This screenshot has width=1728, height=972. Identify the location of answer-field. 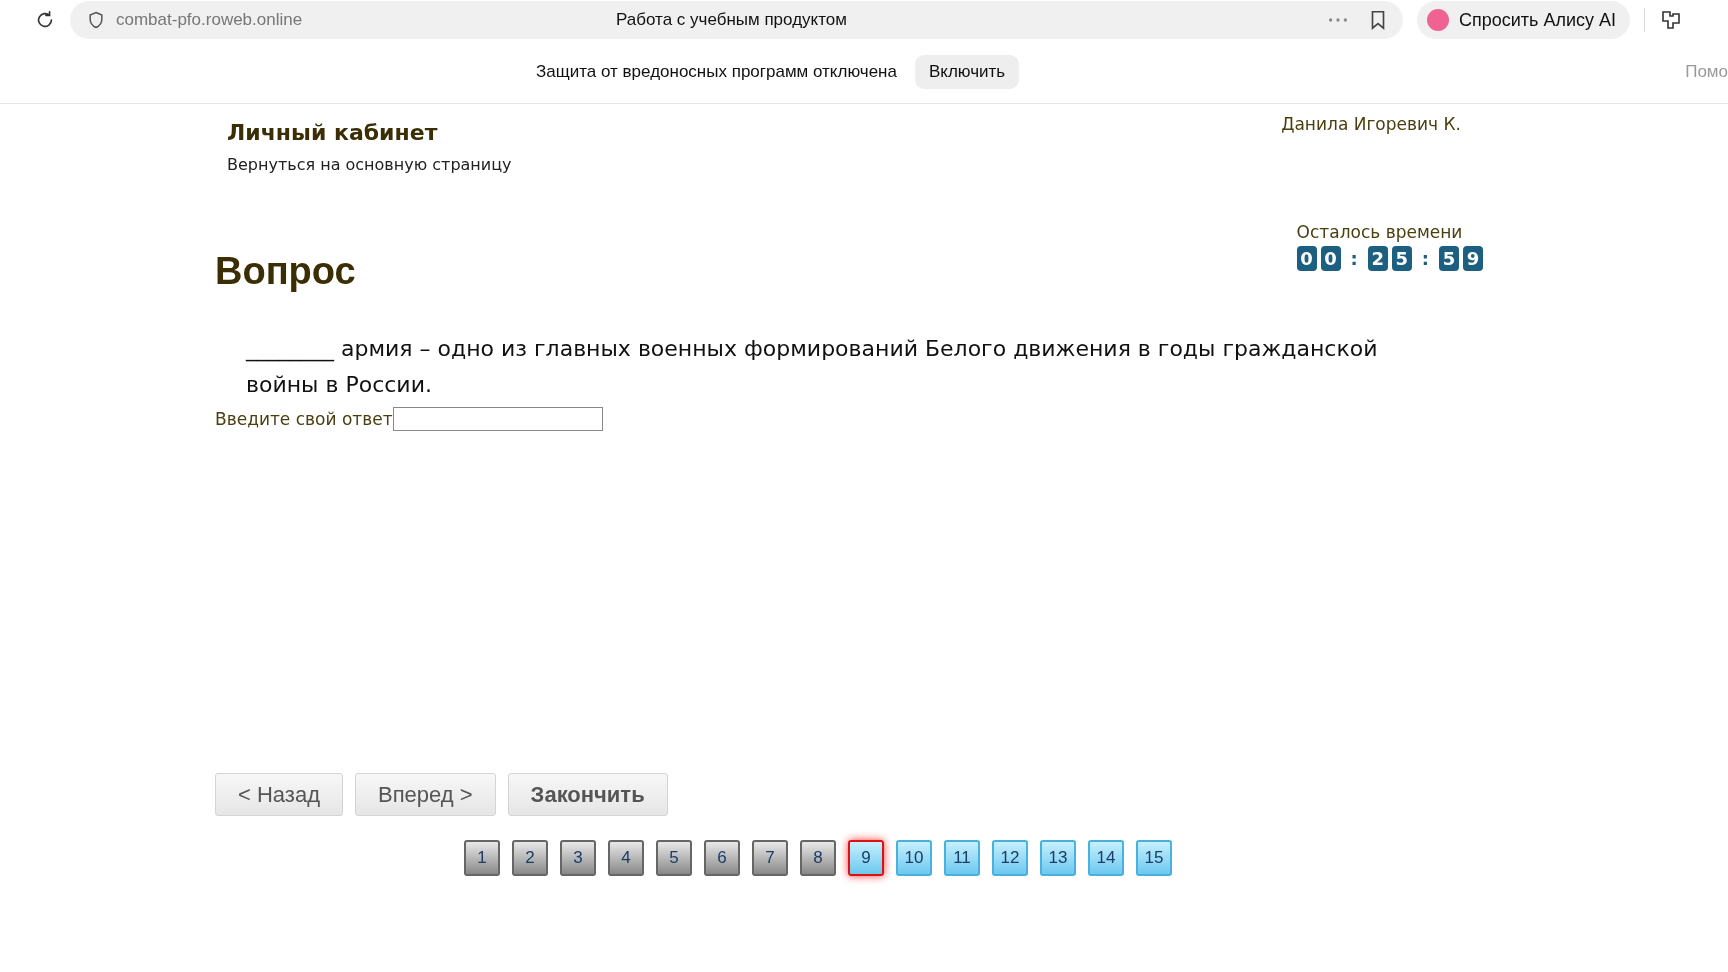
(497, 419).